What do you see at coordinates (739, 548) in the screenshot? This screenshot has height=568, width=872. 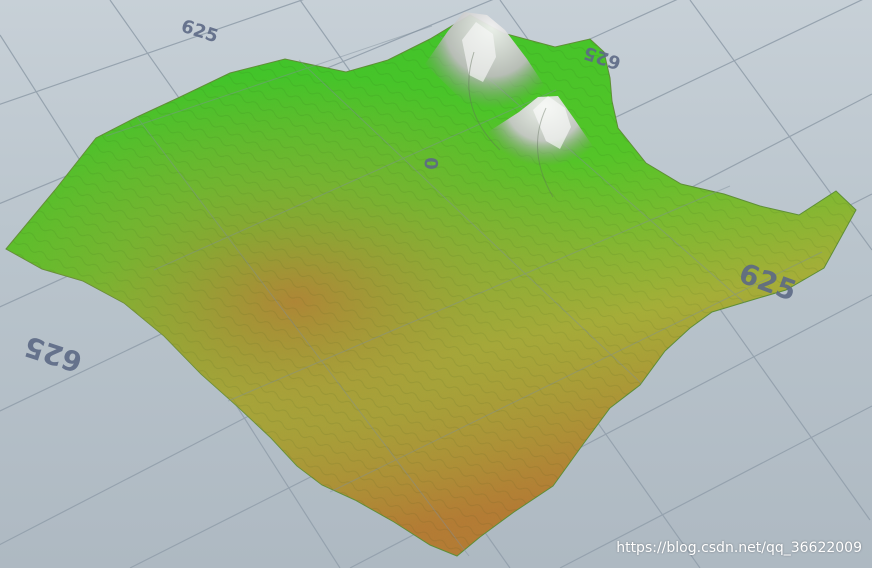 I see `watermark: https://blog.csdn.net/qq_36622009` at bounding box center [739, 548].